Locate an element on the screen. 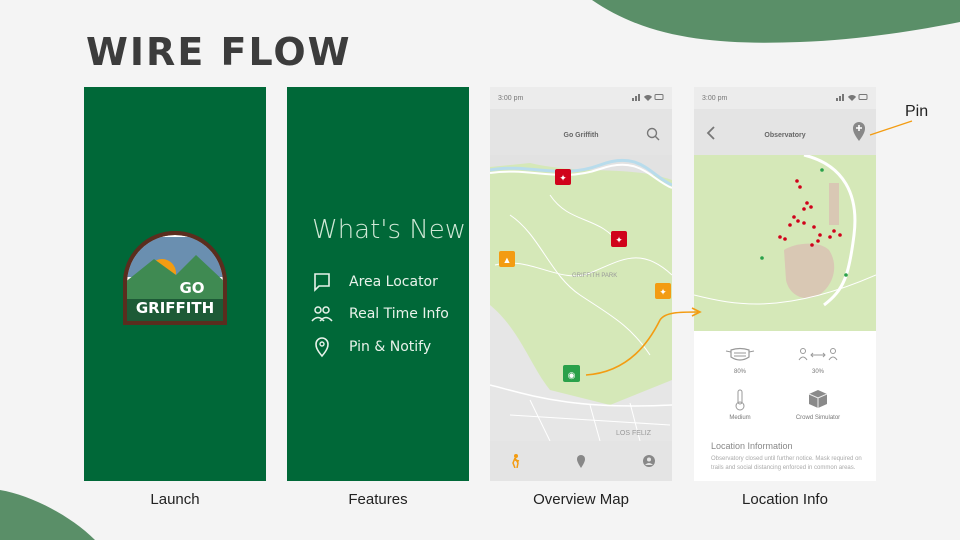  hiker-icon is located at coordinates (516, 461).